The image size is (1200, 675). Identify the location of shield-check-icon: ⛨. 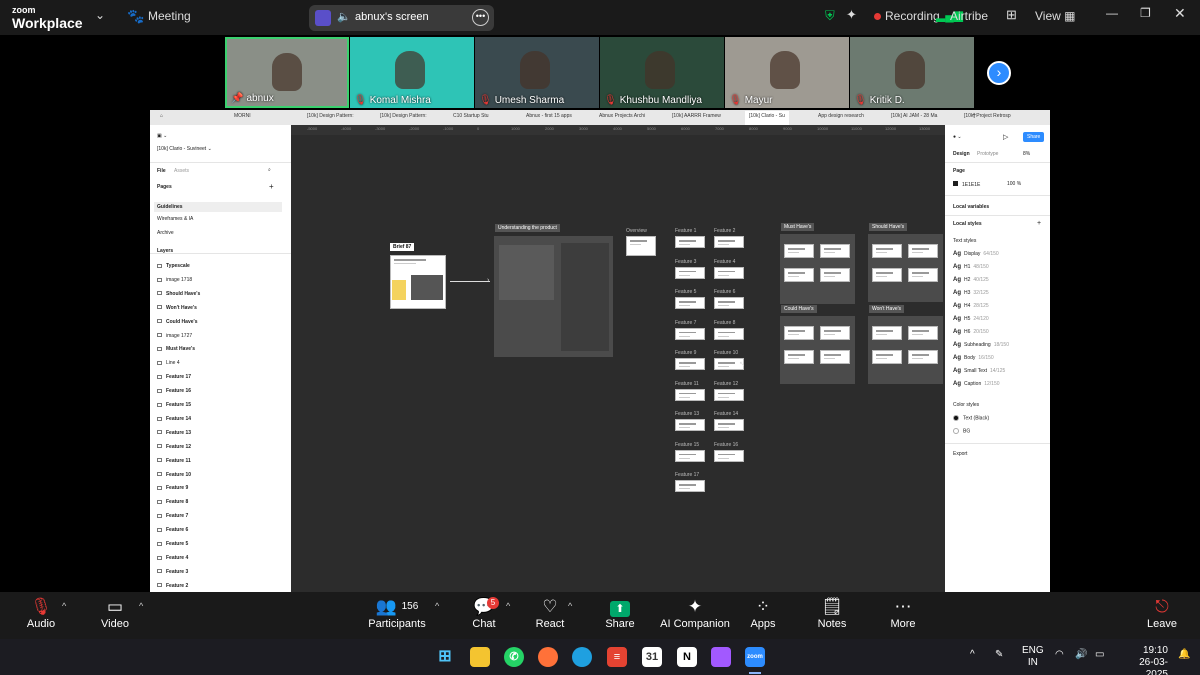
(830, 16).